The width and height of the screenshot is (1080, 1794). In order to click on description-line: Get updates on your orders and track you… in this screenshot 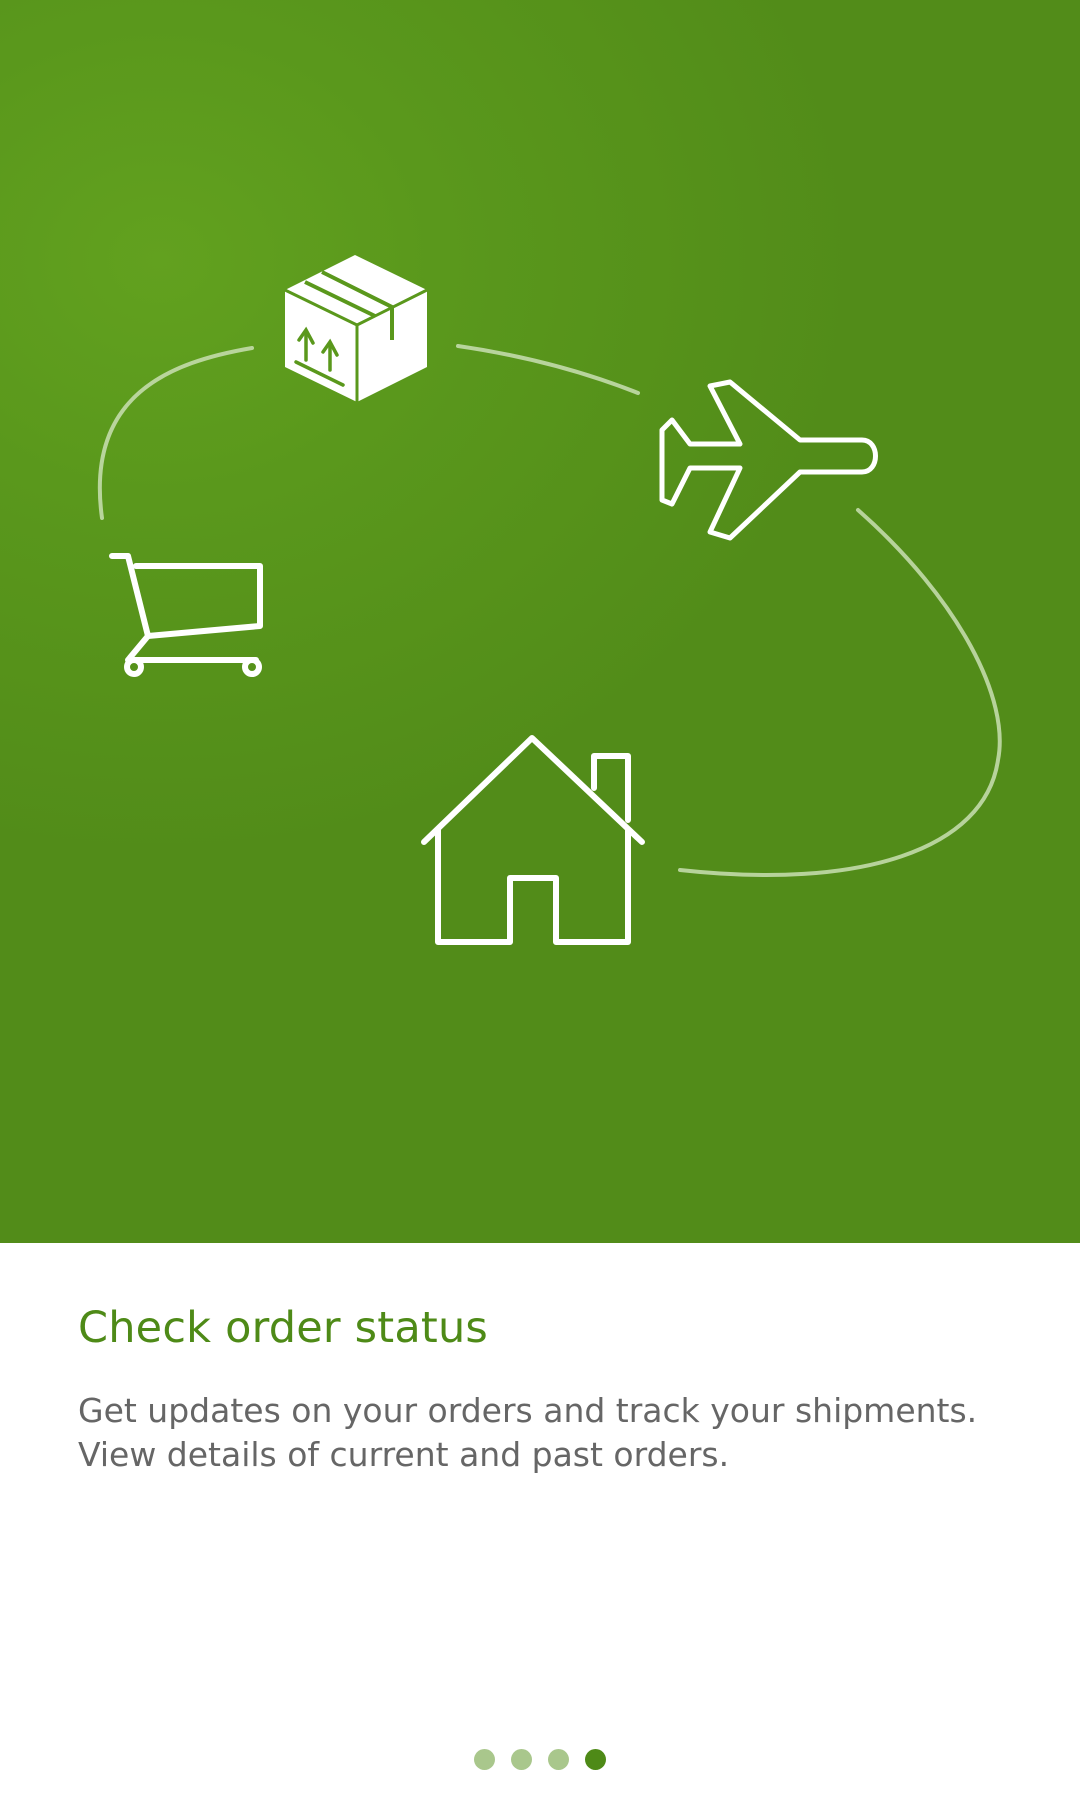, I will do `click(528, 1410)`.